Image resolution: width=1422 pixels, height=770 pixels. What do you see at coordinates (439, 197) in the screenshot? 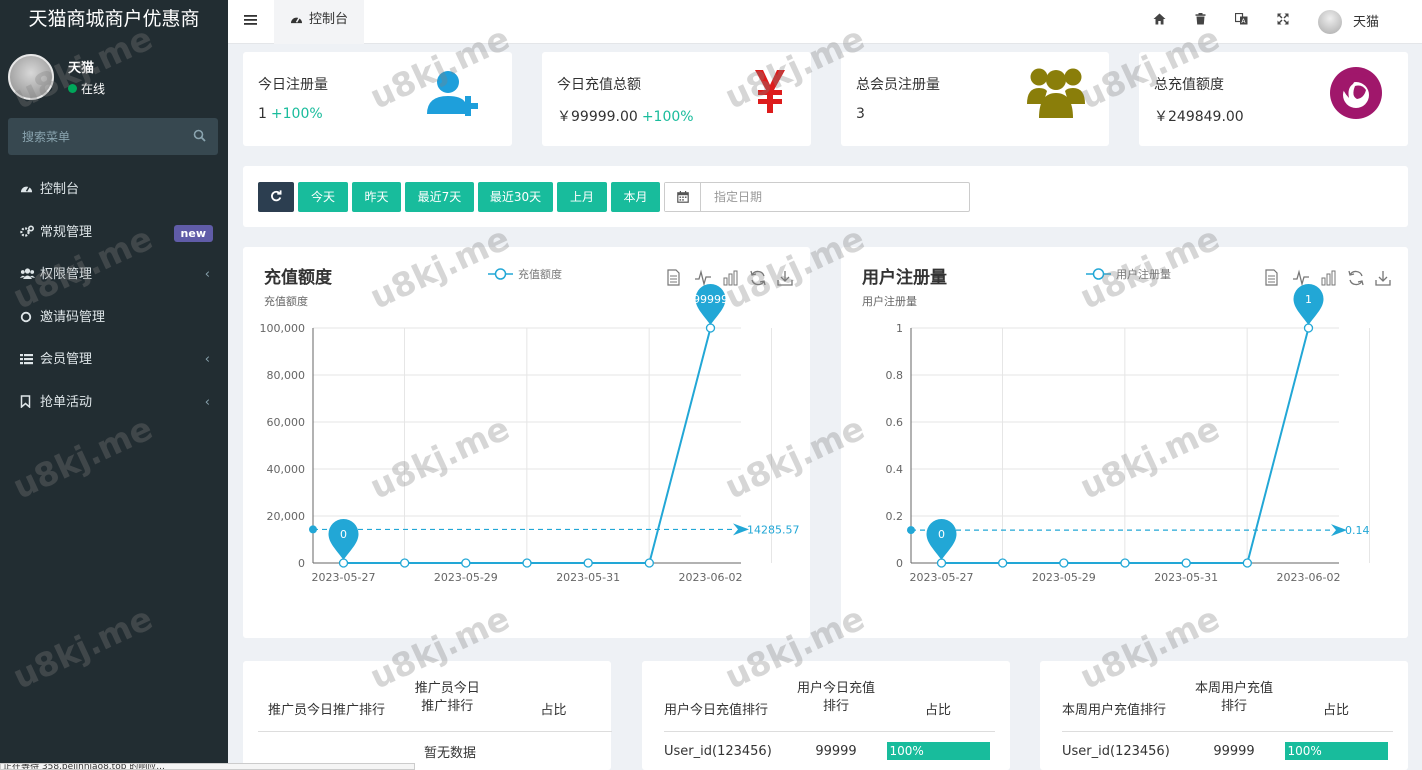
I see `filter-last7-button: 最近7天` at bounding box center [439, 197].